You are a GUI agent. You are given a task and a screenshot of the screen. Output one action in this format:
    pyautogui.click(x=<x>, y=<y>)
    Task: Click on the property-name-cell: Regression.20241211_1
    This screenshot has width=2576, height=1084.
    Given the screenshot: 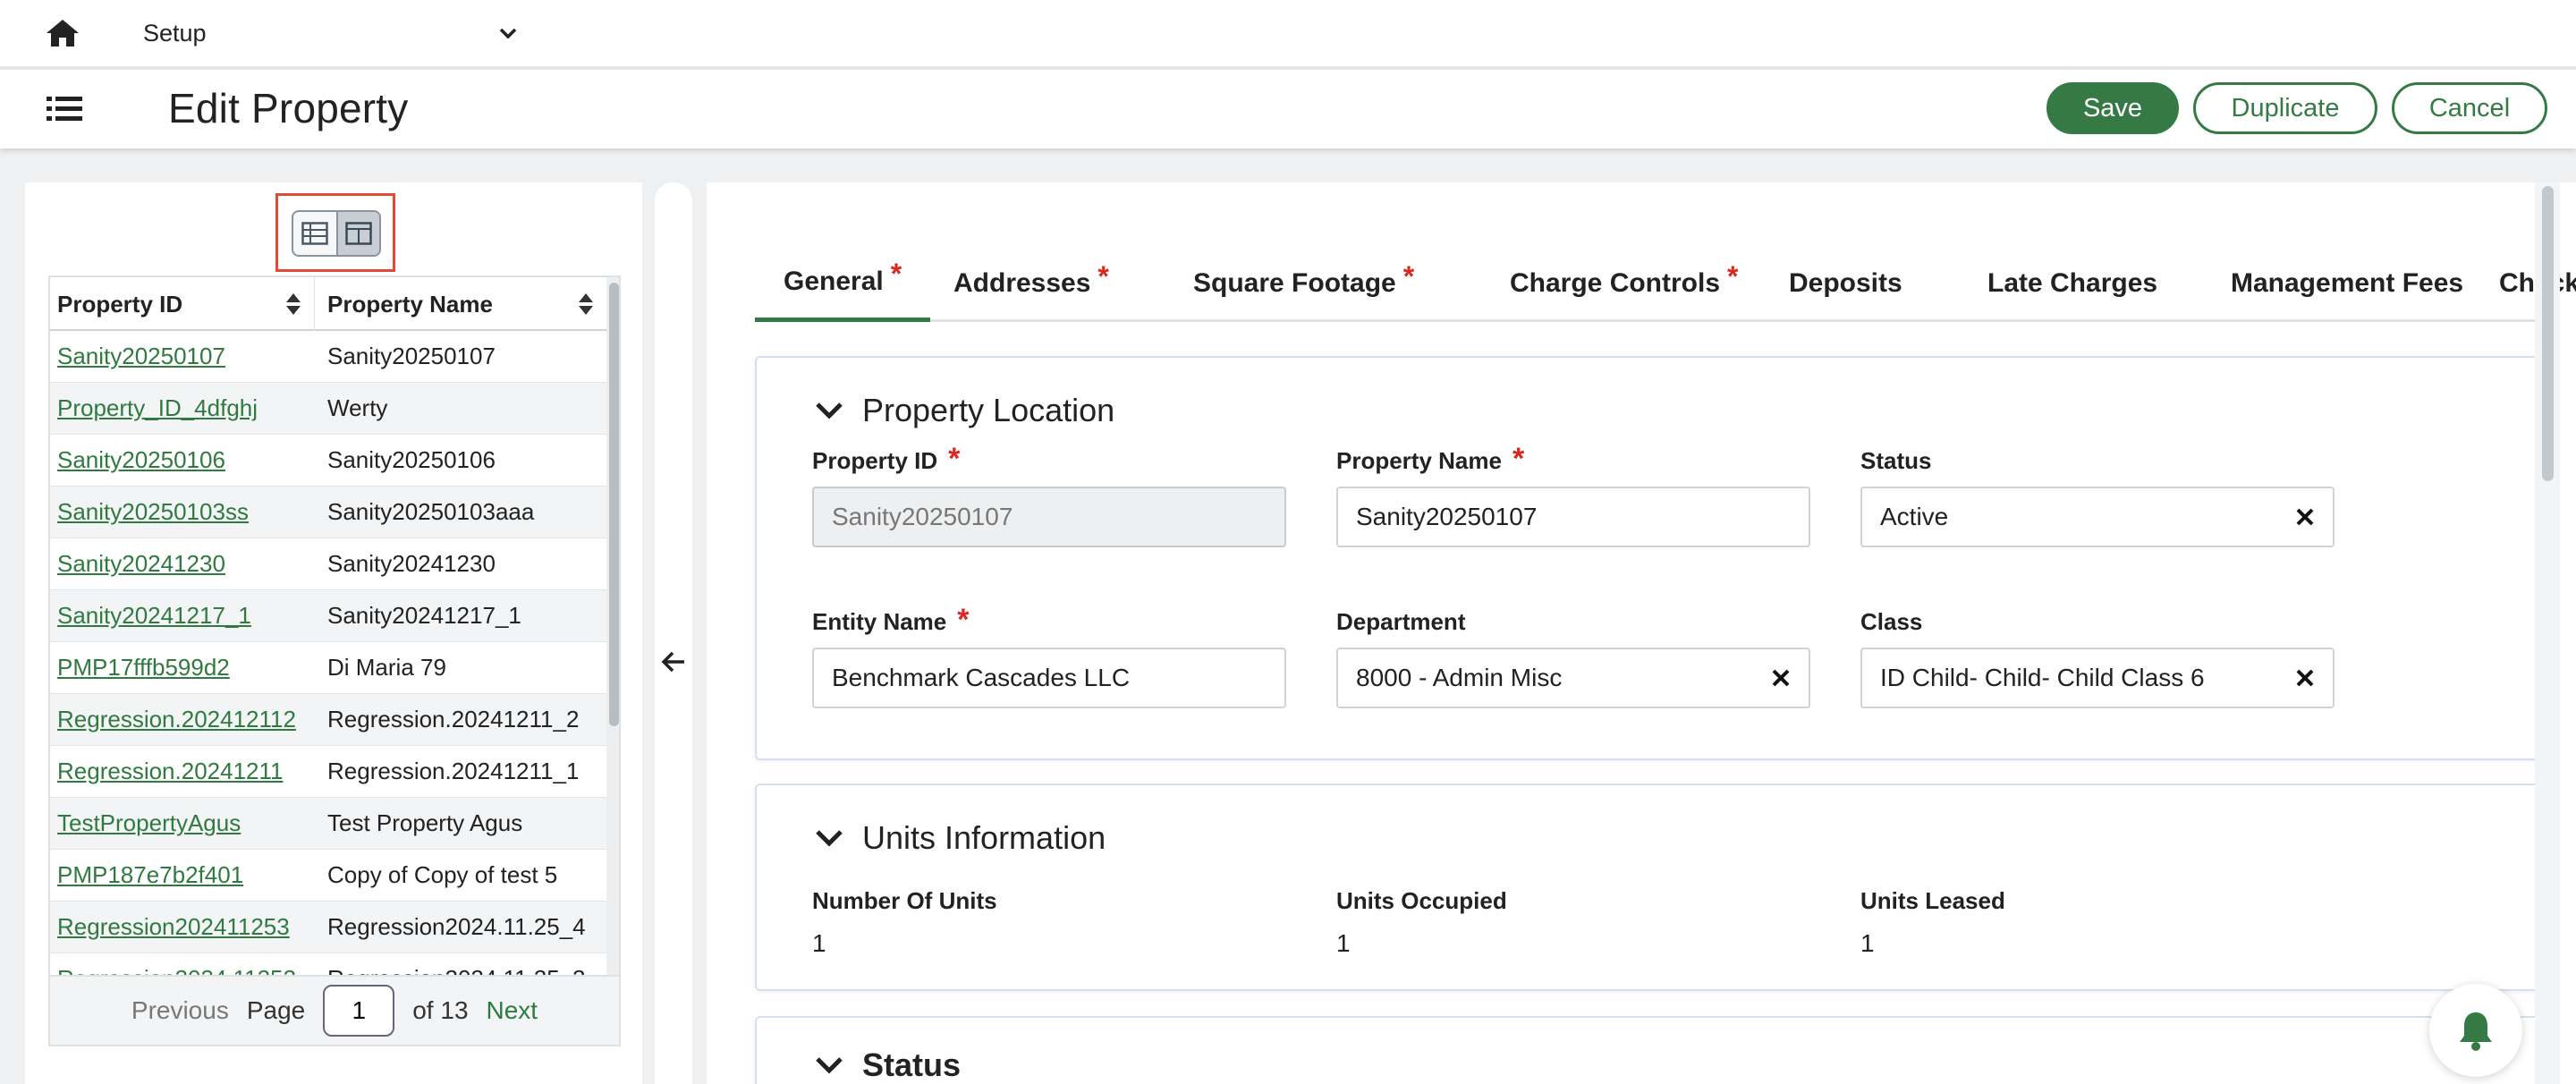 What is the action you would take?
    pyautogui.click(x=453, y=771)
    